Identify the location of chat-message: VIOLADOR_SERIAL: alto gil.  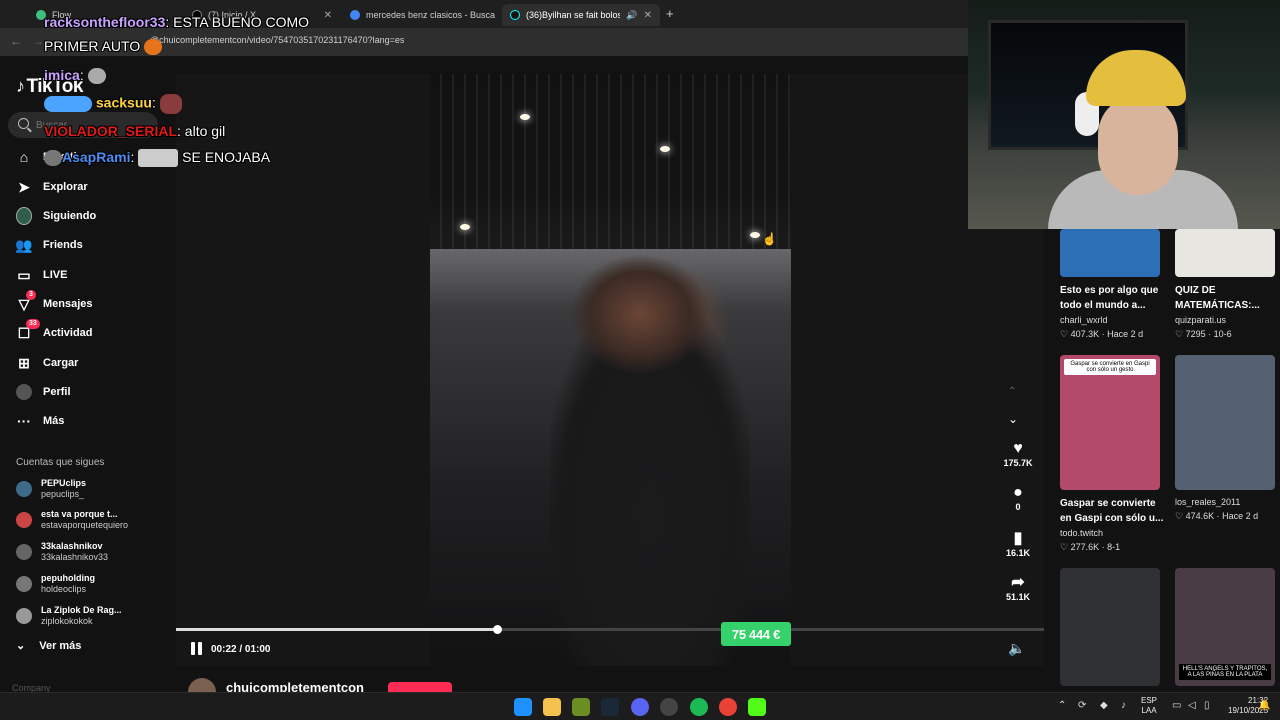
(135, 131).